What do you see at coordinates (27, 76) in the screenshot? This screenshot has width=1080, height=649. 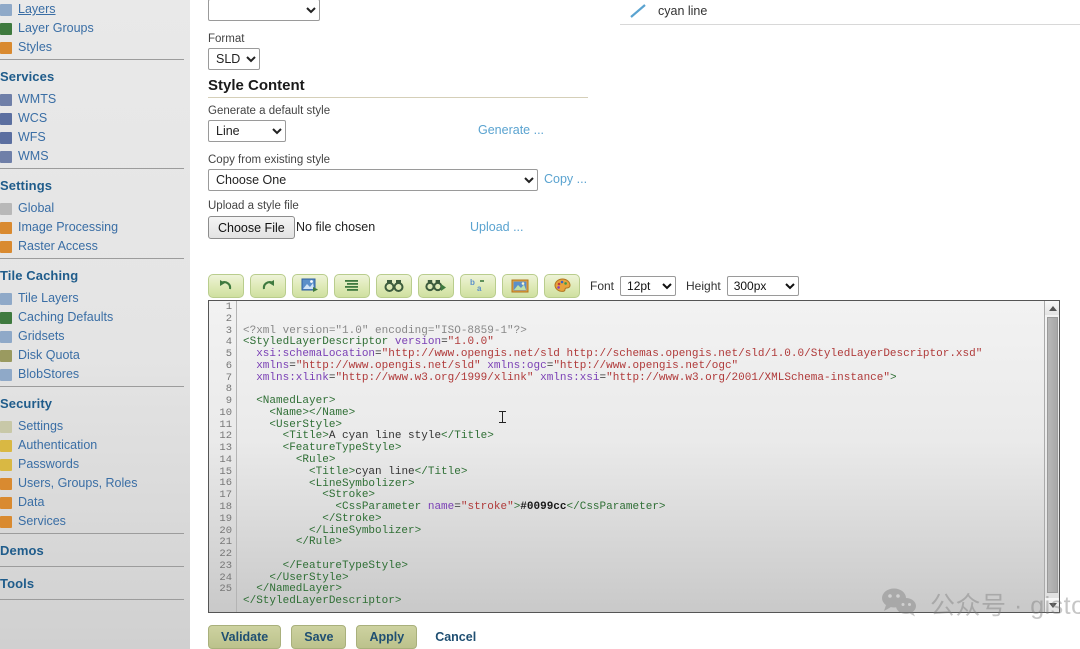 I see `sidebar-heading-services: Services` at bounding box center [27, 76].